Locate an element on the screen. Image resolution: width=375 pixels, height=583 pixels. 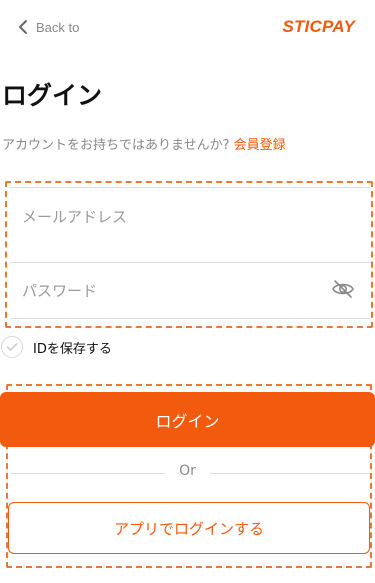
brand-logo: STICPAY is located at coordinates (318, 27).